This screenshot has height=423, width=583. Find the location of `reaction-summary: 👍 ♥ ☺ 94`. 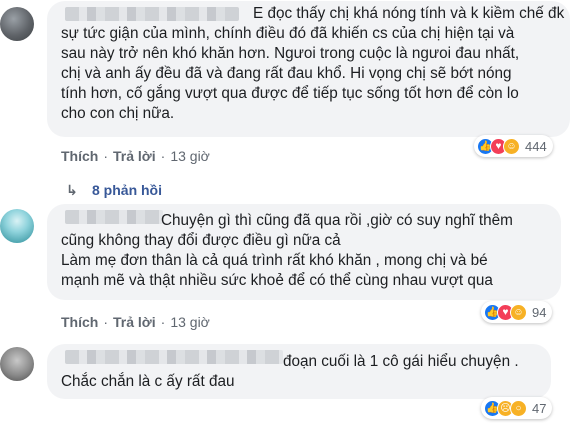

reaction-summary: 👍 ♥ ☺ 94 is located at coordinates (517, 312).